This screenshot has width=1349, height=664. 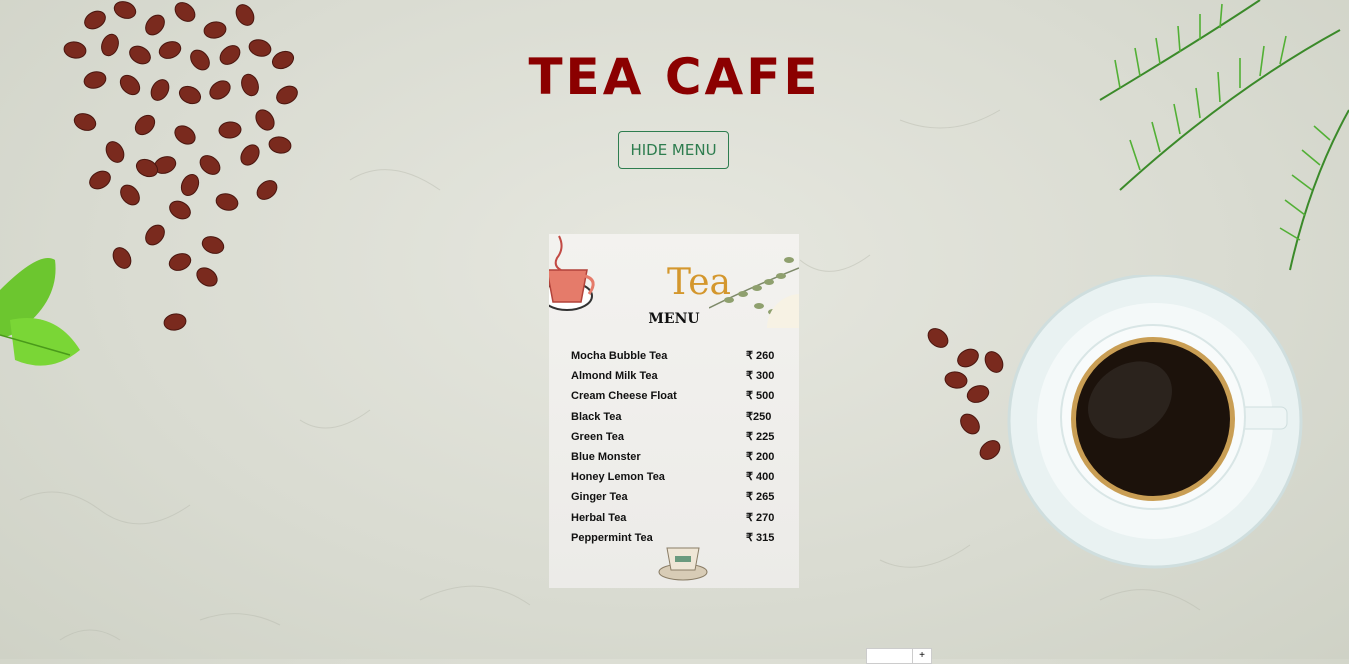 I want to click on fern-illustration, so click(x=1224, y=135).